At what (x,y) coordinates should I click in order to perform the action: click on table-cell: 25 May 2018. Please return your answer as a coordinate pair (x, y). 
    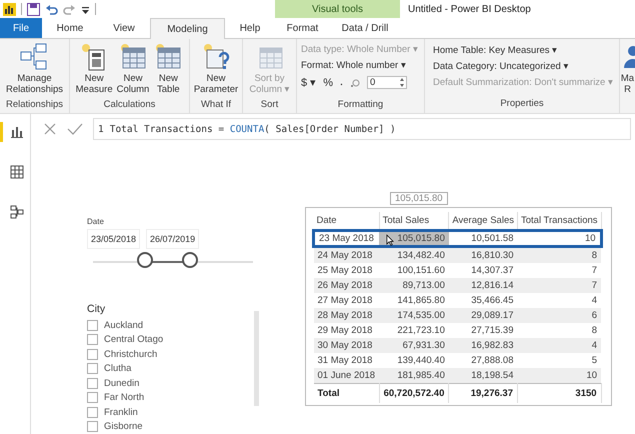
    Looking at the image, I should click on (347, 270).